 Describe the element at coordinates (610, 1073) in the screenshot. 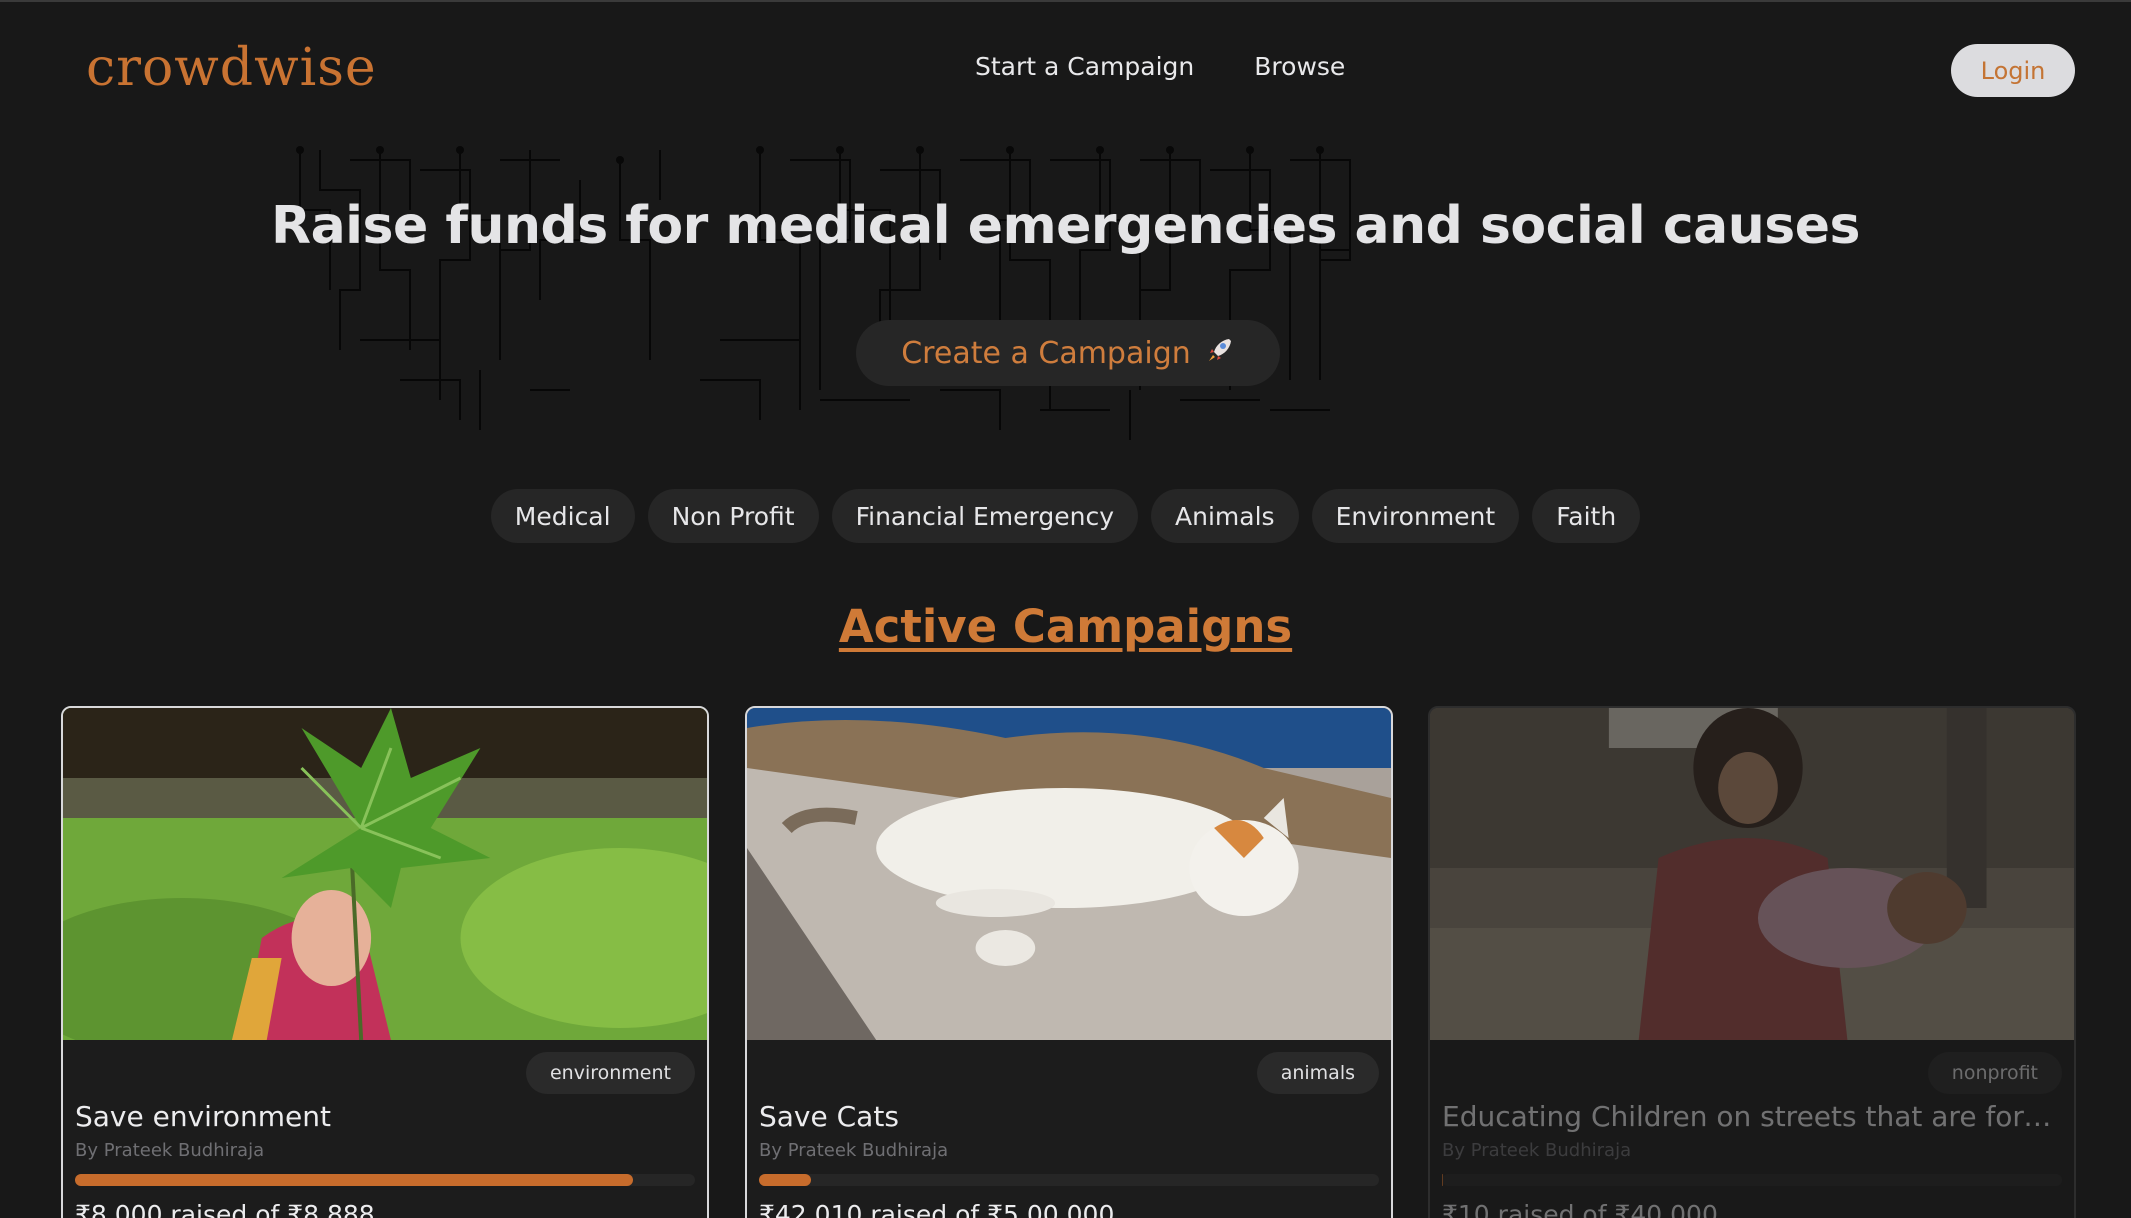

I see `category-tag: environment` at that location.